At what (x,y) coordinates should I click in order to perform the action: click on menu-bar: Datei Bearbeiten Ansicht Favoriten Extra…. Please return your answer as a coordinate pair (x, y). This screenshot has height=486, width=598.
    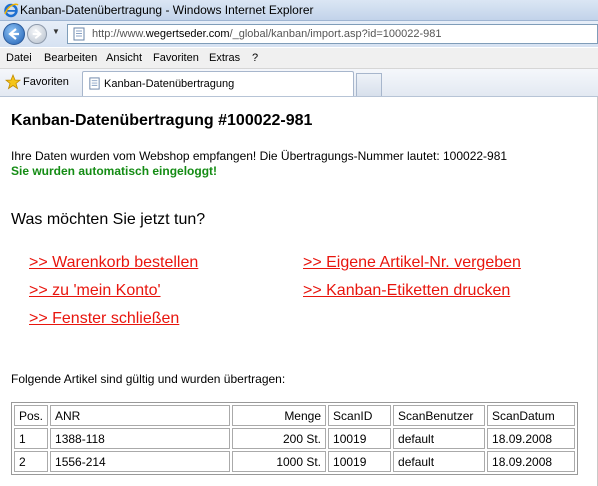
    Looking at the image, I should click on (299, 58).